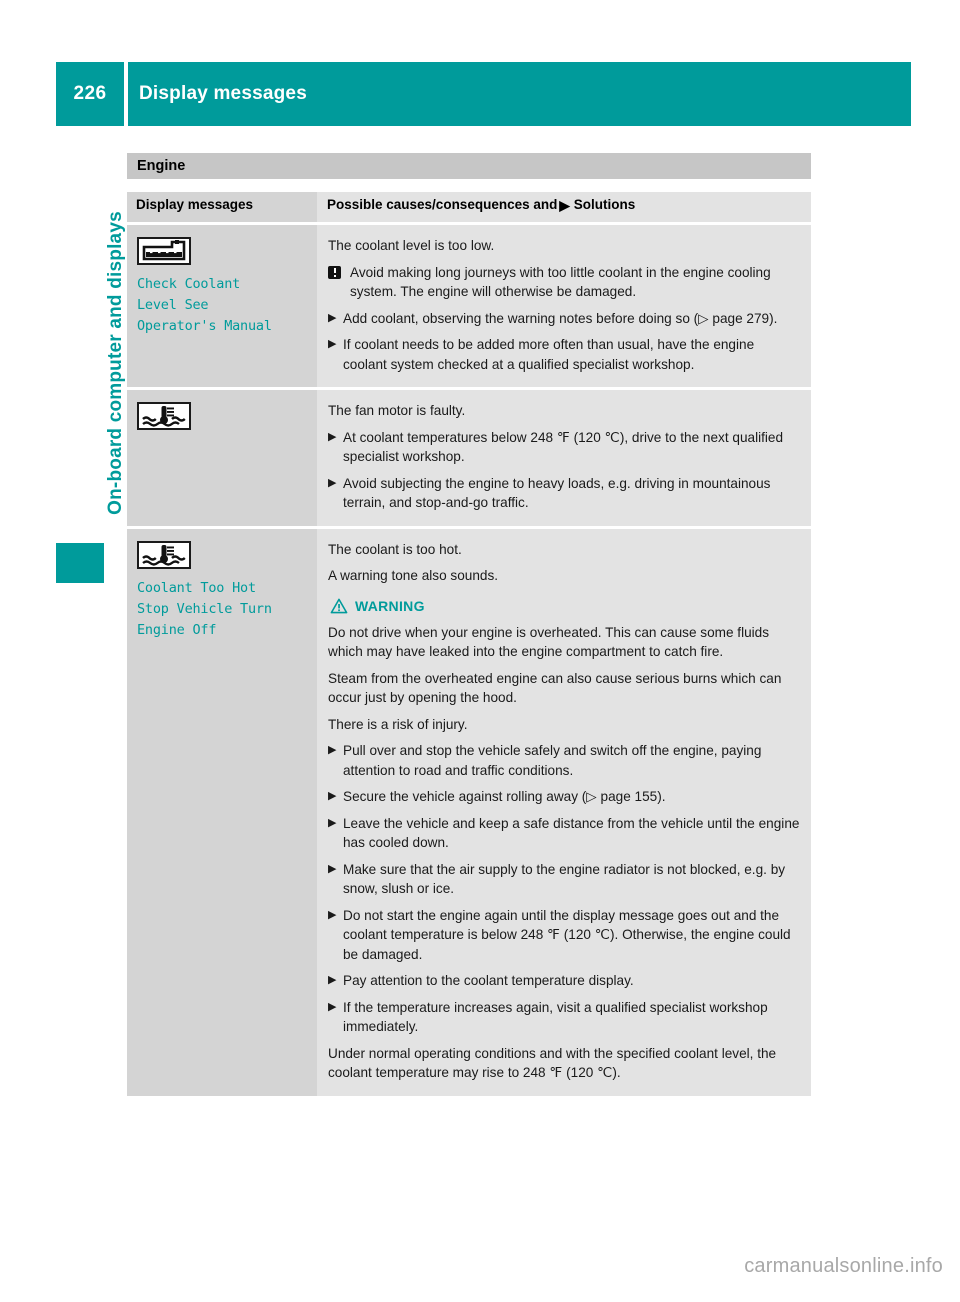 The height and width of the screenshot is (1302, 960). Describe the element at coordinates (398, 724) in the screenshot. I see `warning-paragraph: There is a risk of injury.` at that location.